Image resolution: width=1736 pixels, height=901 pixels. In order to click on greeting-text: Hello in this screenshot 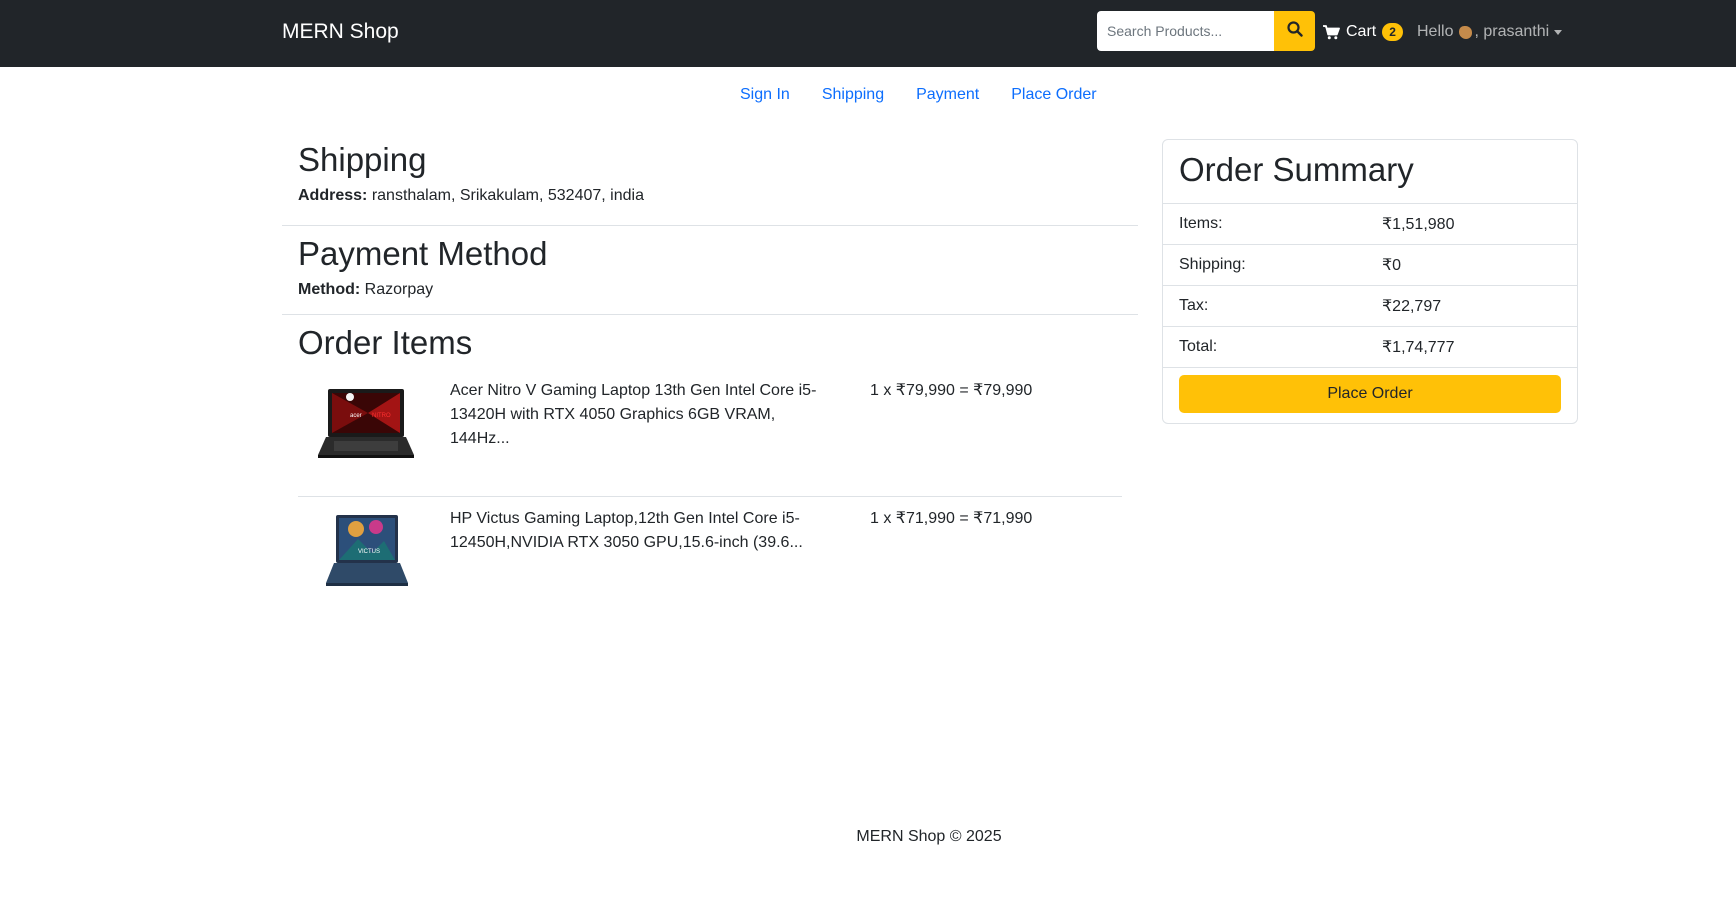, I will do `click(1435, 31)`.